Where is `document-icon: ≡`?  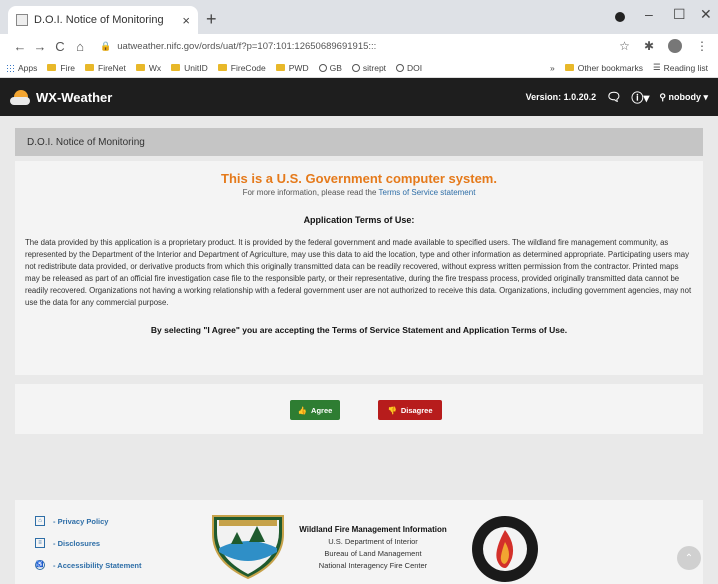 document-icon: ≡ is located at coordinates (40, 543).